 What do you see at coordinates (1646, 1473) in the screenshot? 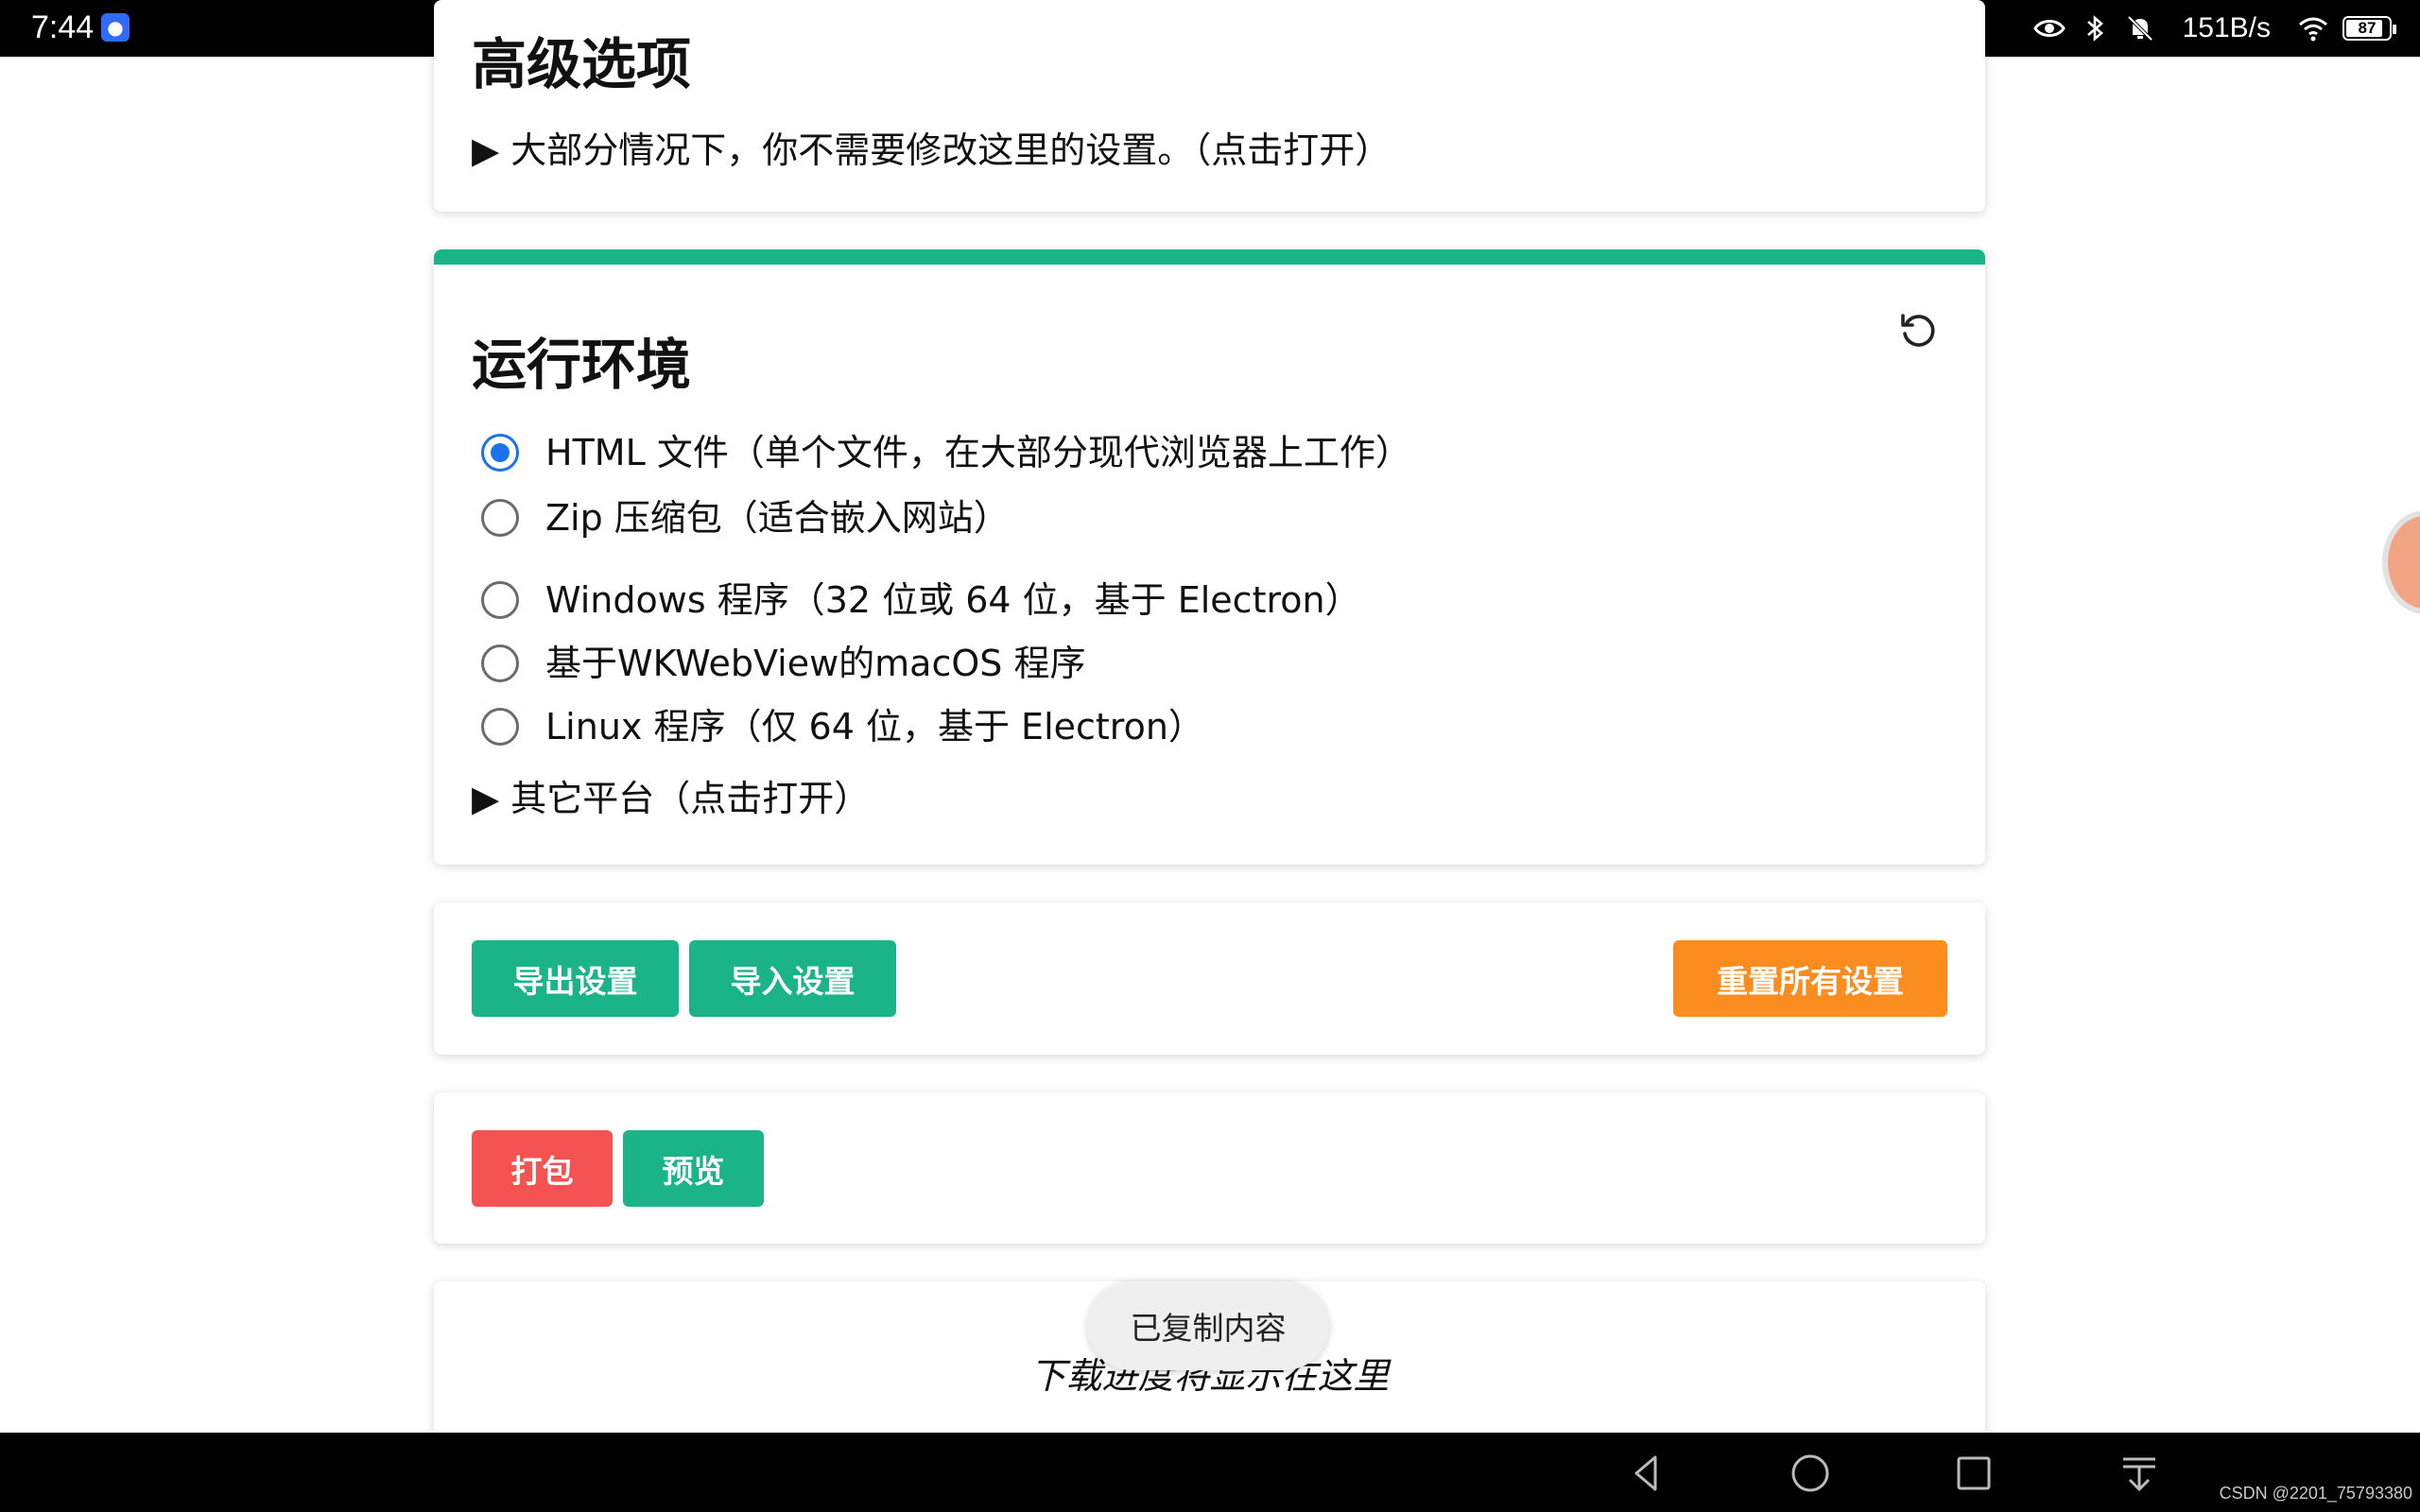
I see `back-icon` at bounding box center [1646, 1473].